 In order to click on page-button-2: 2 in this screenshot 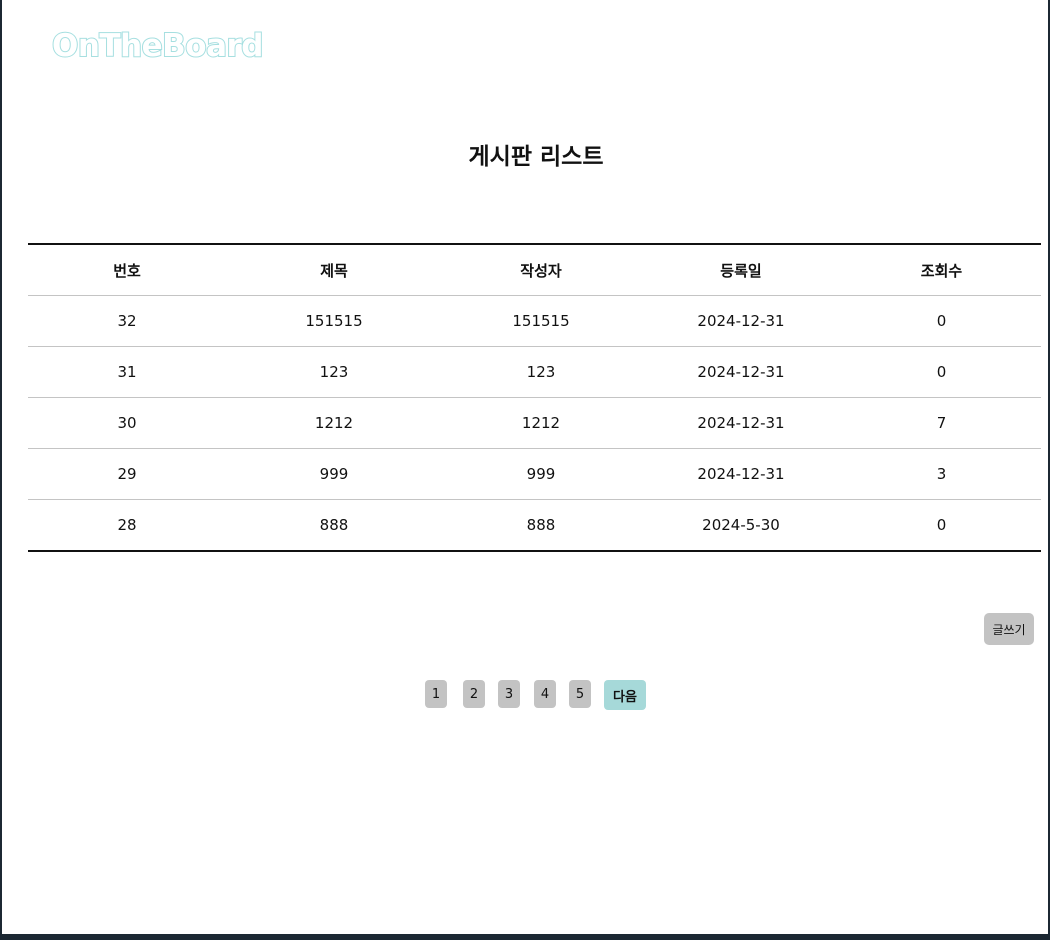, I will do `click(474, 694)`.